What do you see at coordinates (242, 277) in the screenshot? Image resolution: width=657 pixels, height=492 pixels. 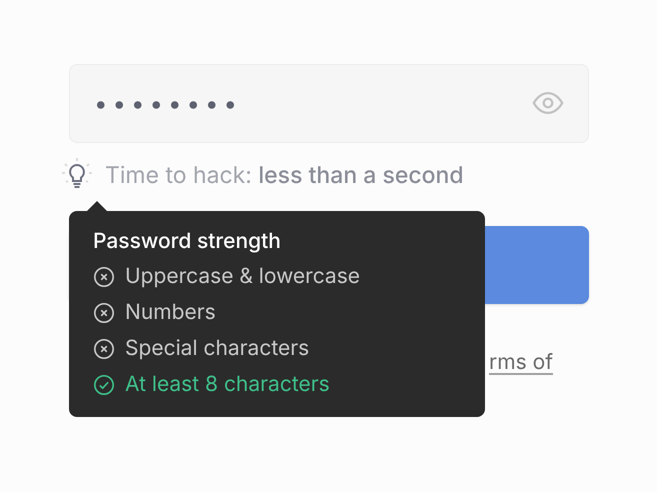 I see `requirement-text: Uppercase & lowercase` at bounding box center [242, 277].